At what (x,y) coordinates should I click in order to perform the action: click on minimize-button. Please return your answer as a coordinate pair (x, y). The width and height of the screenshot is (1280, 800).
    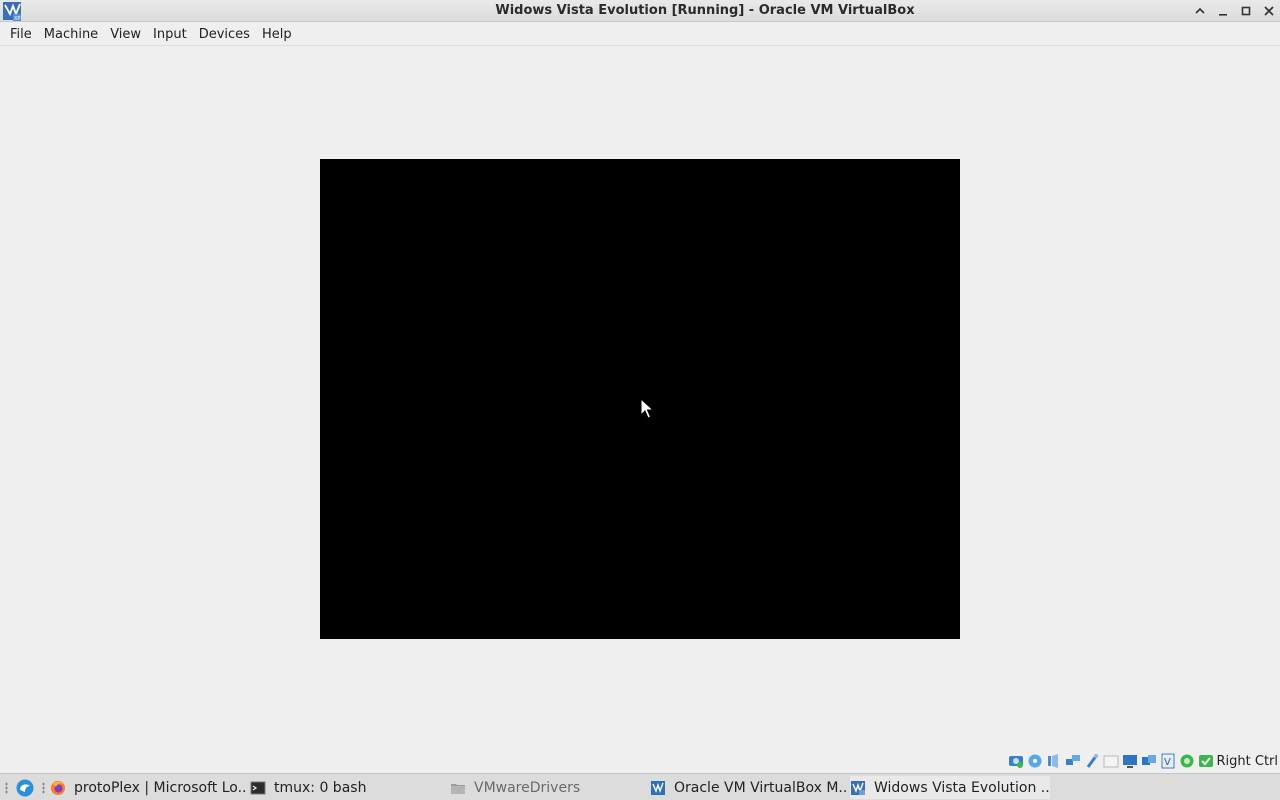
    Looking at the image, I should click on (1223, 11).